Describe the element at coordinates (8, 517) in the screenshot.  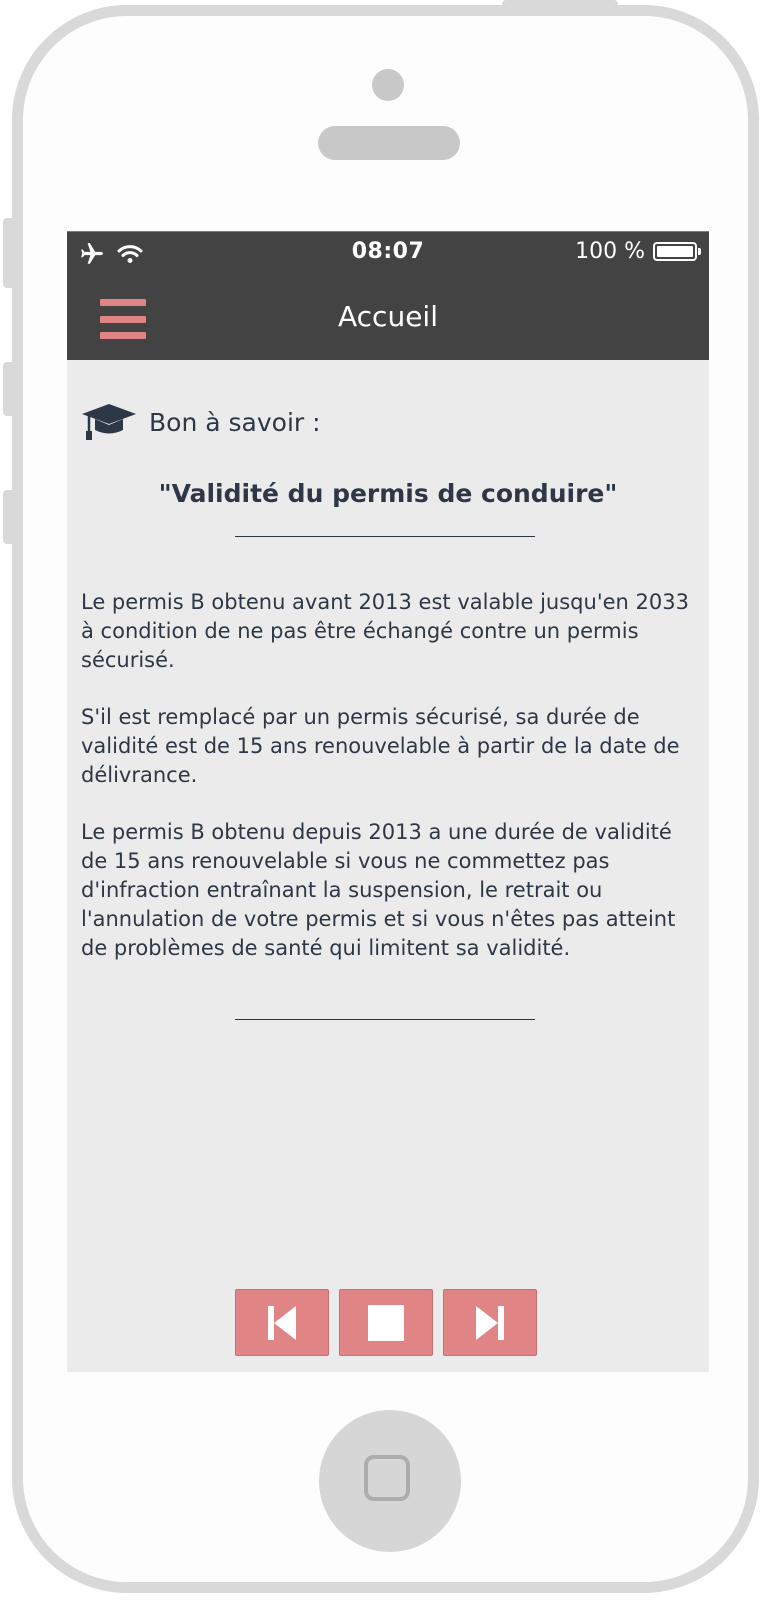
I see `volume-down-button` at that location.